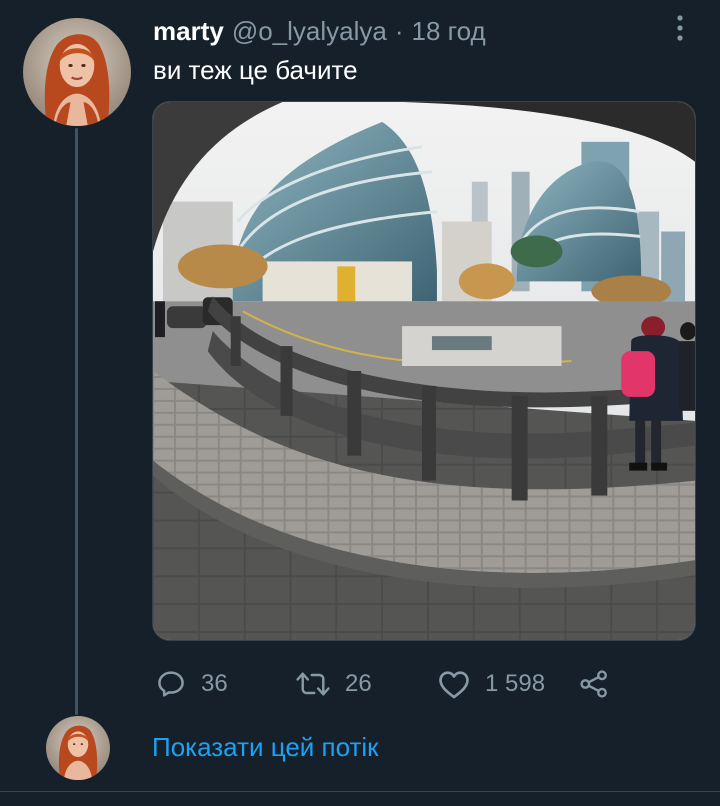 The image size is (720, 806). What do you see at coordinates (191, 684) in the screenshot?
I see `reply-button: 36` at bounding box center [191, 684].